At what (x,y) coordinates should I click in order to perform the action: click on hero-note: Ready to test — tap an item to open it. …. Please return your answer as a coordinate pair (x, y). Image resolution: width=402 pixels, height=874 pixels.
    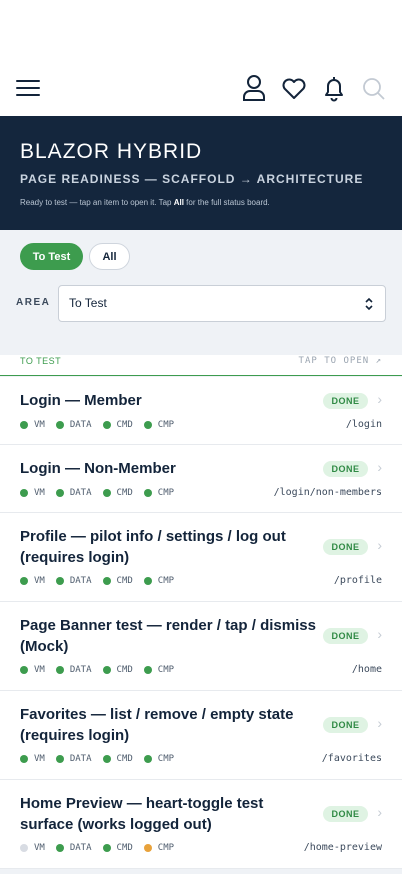
    Looking at the image, I should click on (201, 202).